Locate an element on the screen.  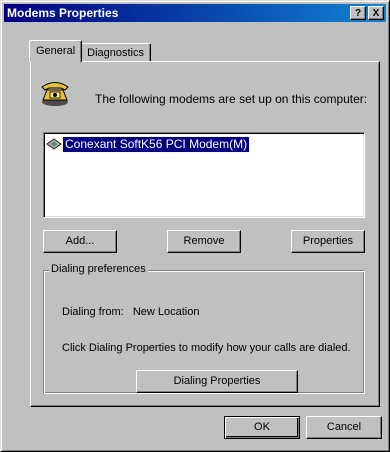
remove-button-label: Remove is located at coordinates (204, 241).